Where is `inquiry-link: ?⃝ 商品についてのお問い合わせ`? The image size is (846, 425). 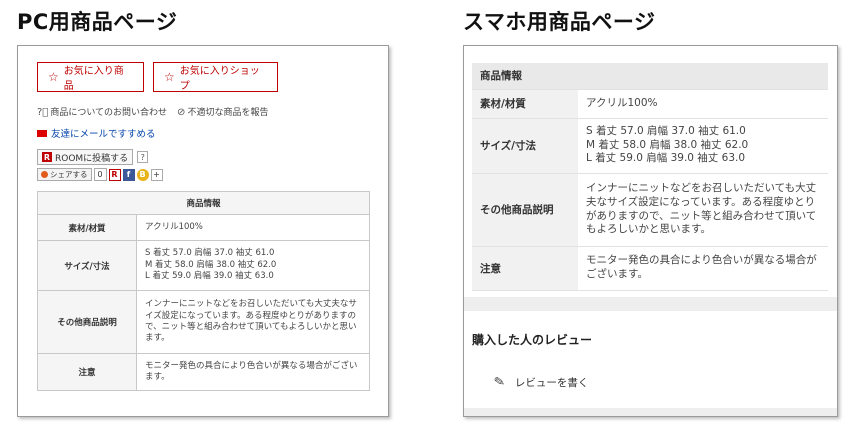
inquiry-link: ?⃝ 商品についてのお問い合わせ is located at coordinates (102, 111).